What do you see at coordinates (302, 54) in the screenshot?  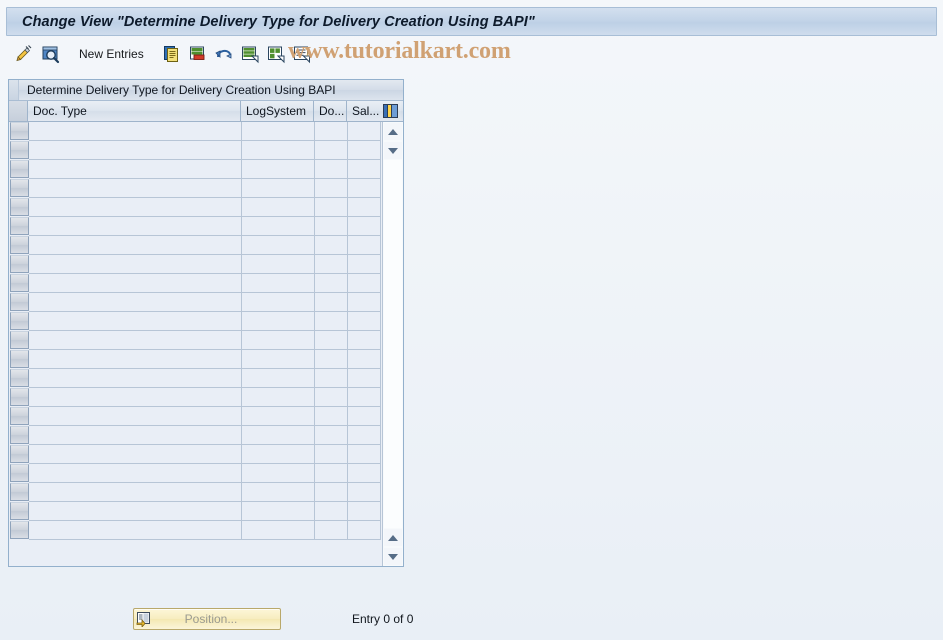 I see `deselect-all-button` at bounding box center [302, 54].